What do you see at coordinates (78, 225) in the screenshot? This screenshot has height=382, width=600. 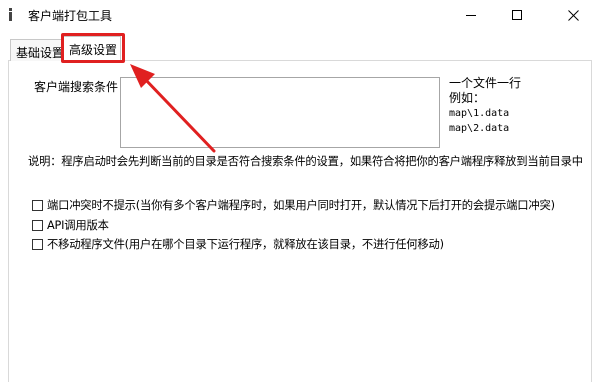 I see `option-label: API调用版本` at bounding box center [78, 225].